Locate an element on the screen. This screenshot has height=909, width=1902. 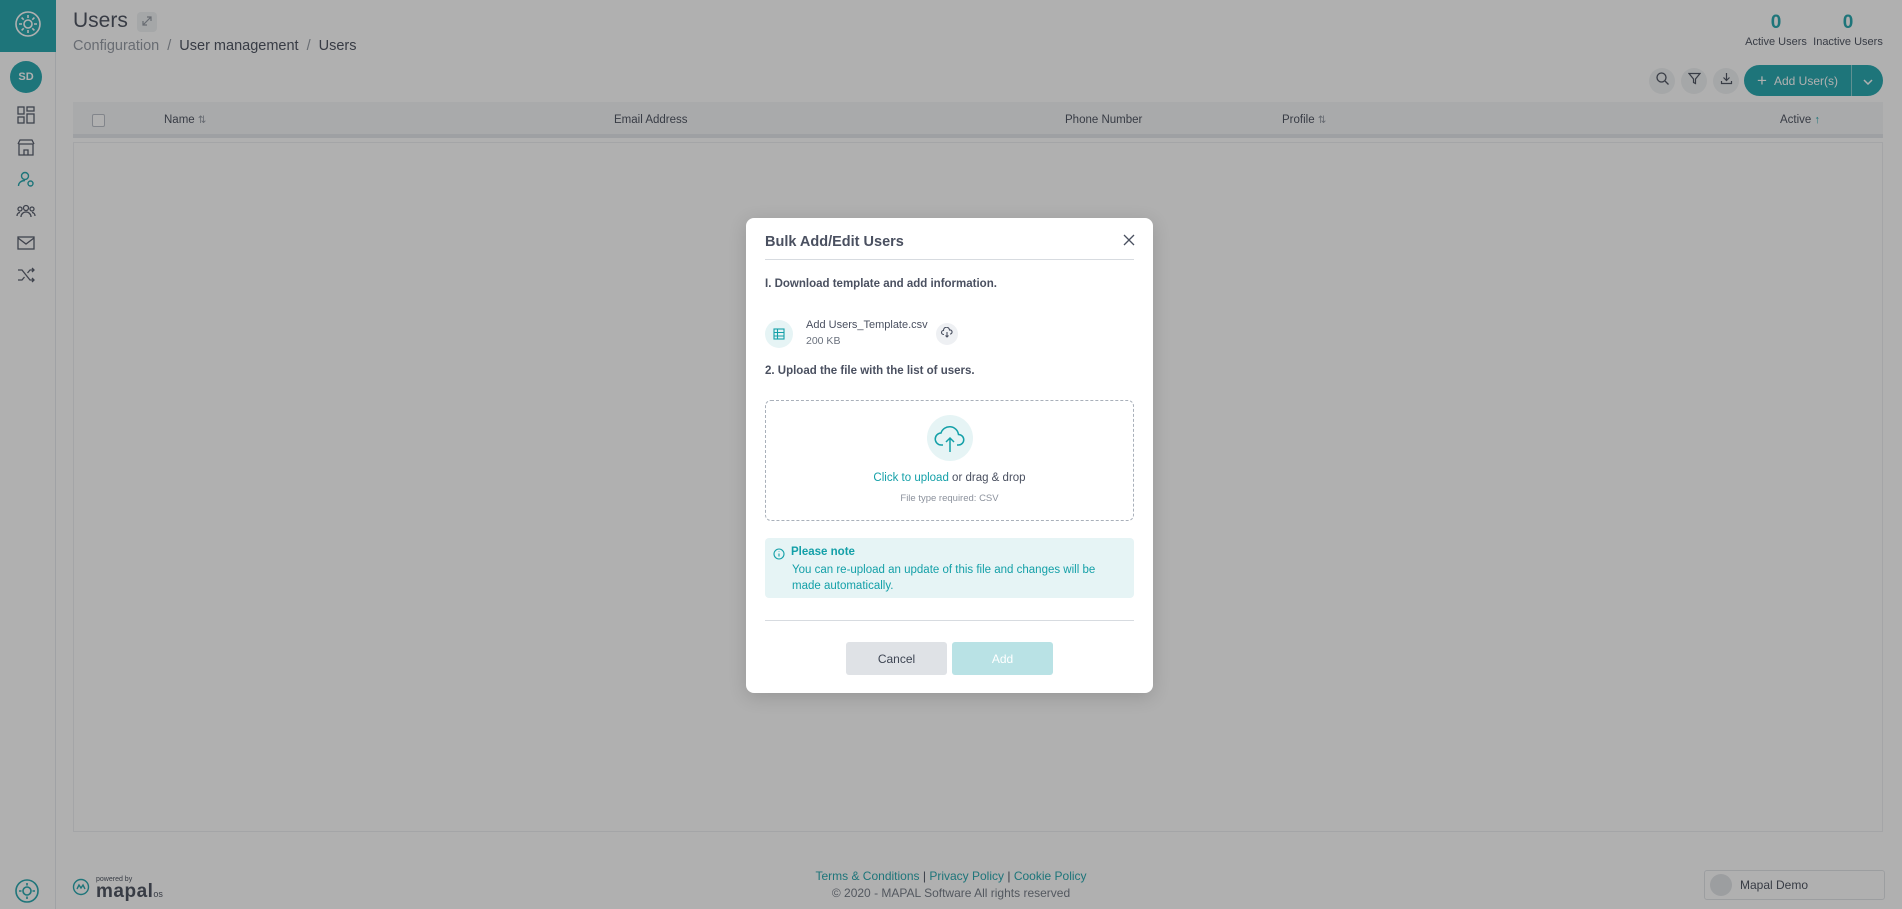
download-template-button is located at coordinates (947, 334).